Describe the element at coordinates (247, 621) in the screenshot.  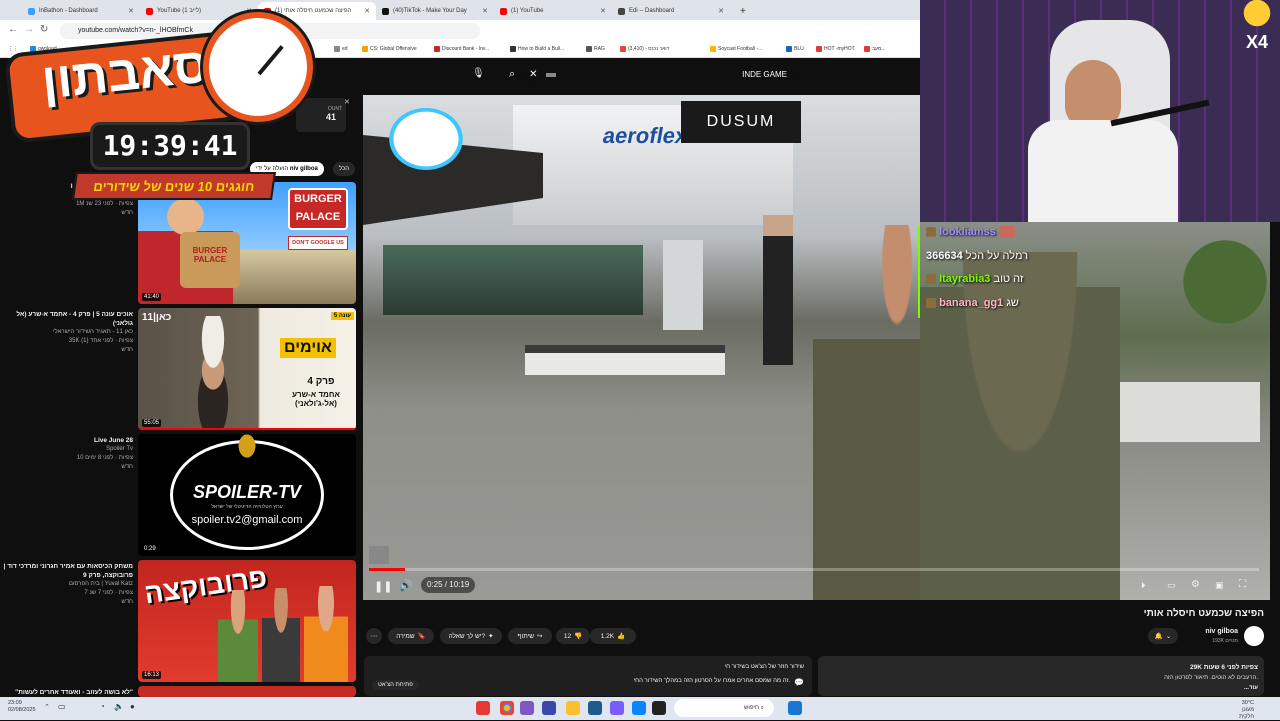
I see `video-thumbnail: פרובוקצה 16:13` at that location.